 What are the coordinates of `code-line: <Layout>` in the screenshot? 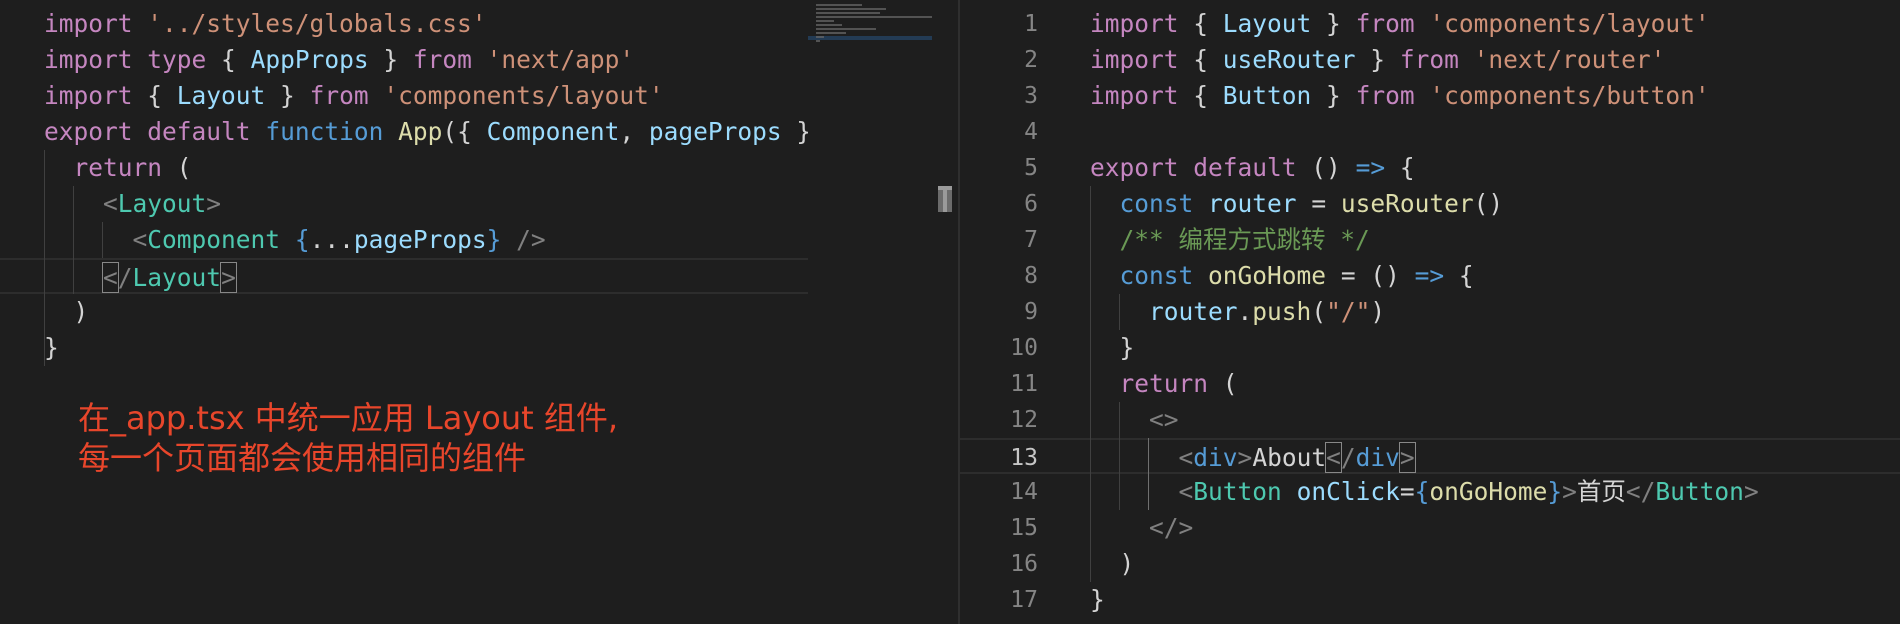 It's located at (404, 204).